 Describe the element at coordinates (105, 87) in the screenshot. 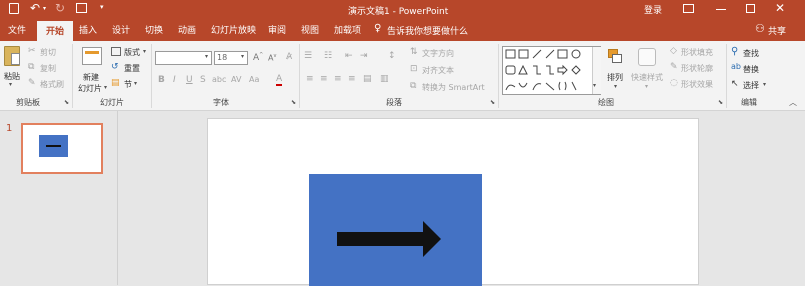

I see `new-slide-dropdown-icon: ▾` at that location.